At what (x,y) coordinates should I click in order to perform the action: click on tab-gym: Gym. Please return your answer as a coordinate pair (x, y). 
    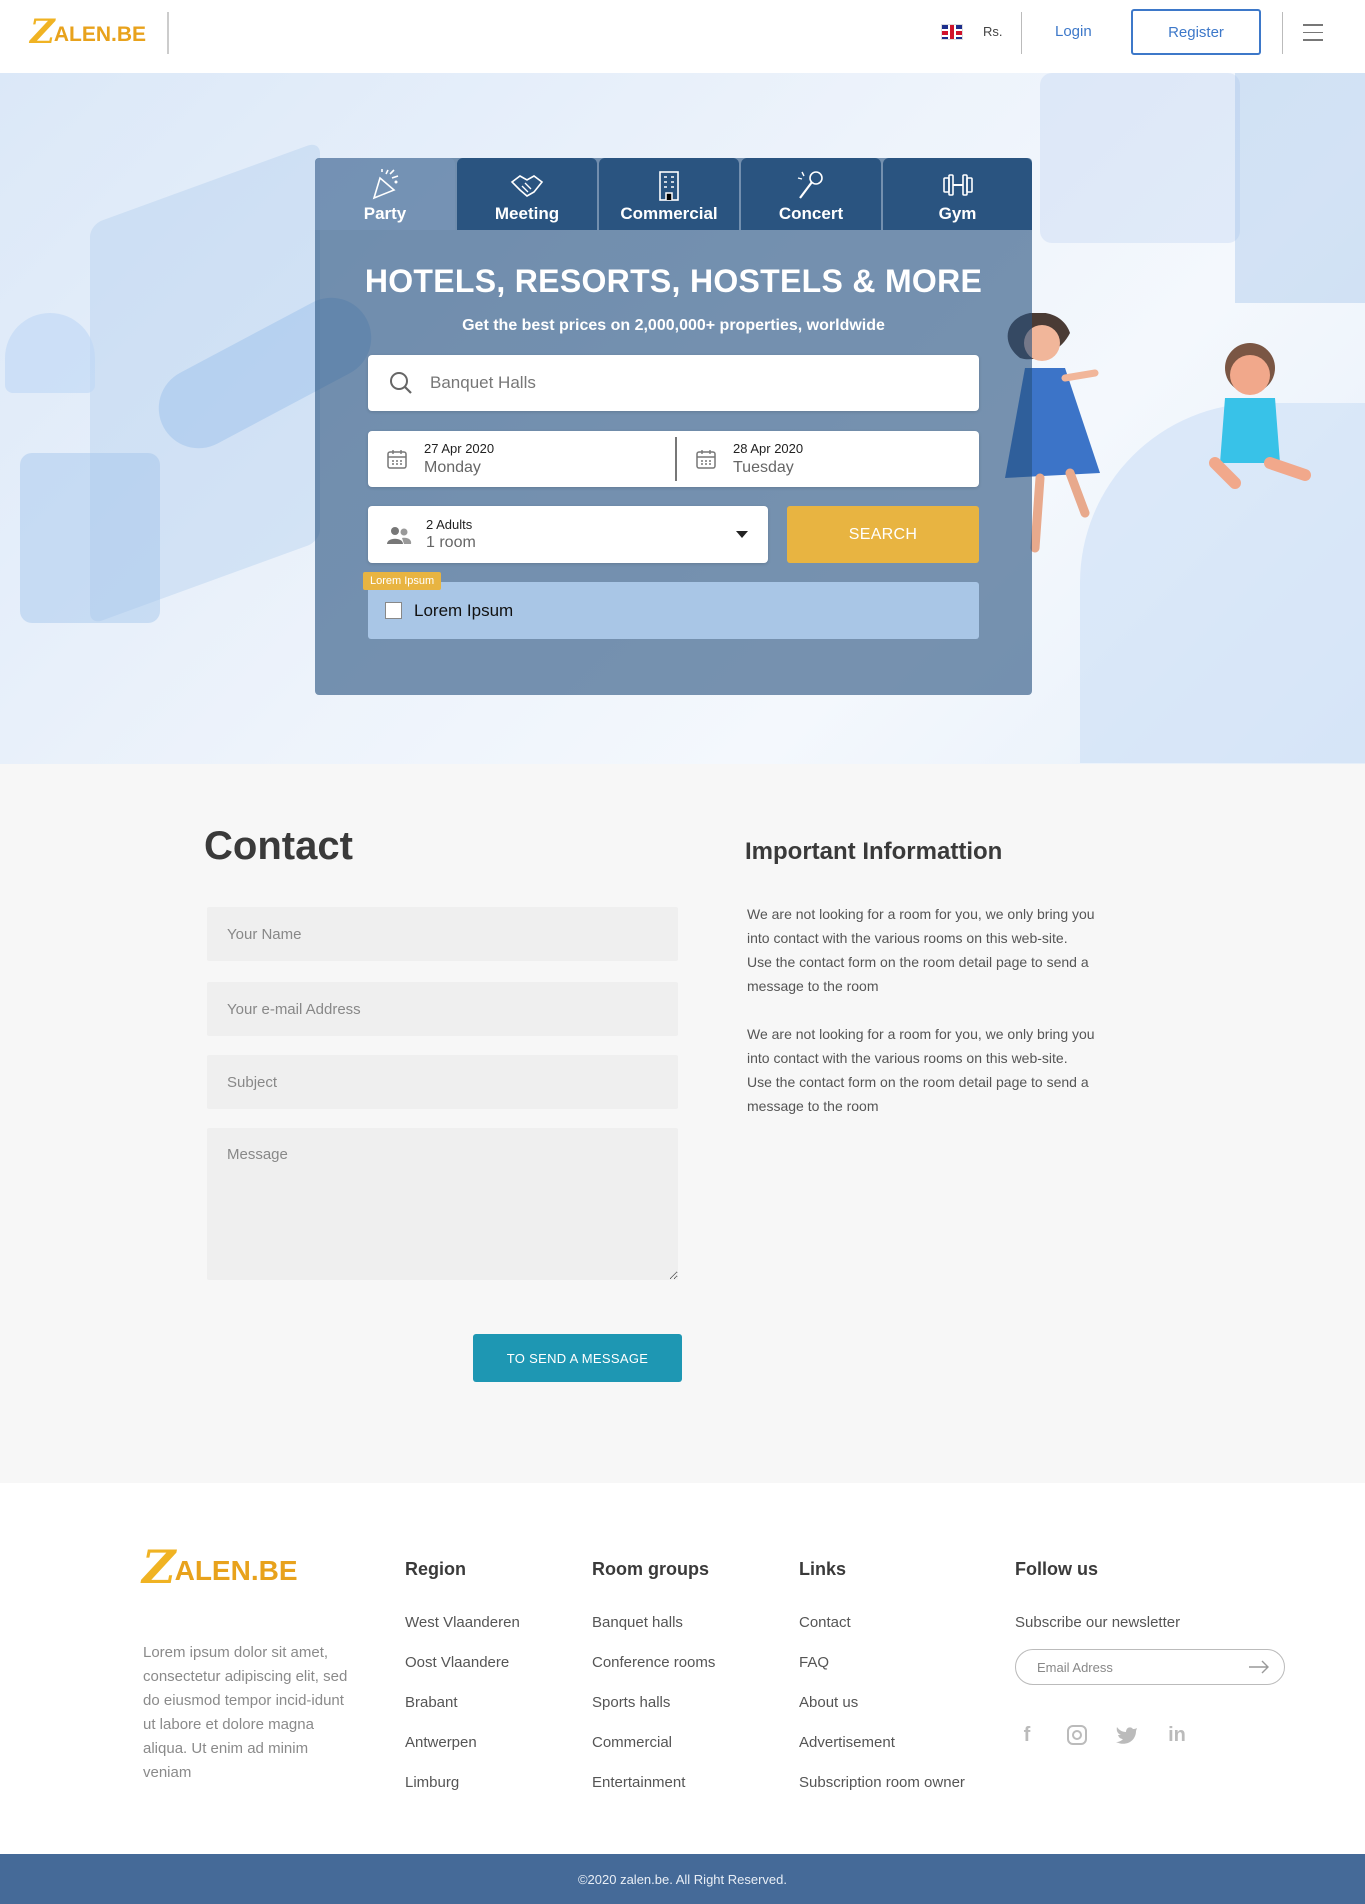
    Looking at the image, I should click on (957, 194).